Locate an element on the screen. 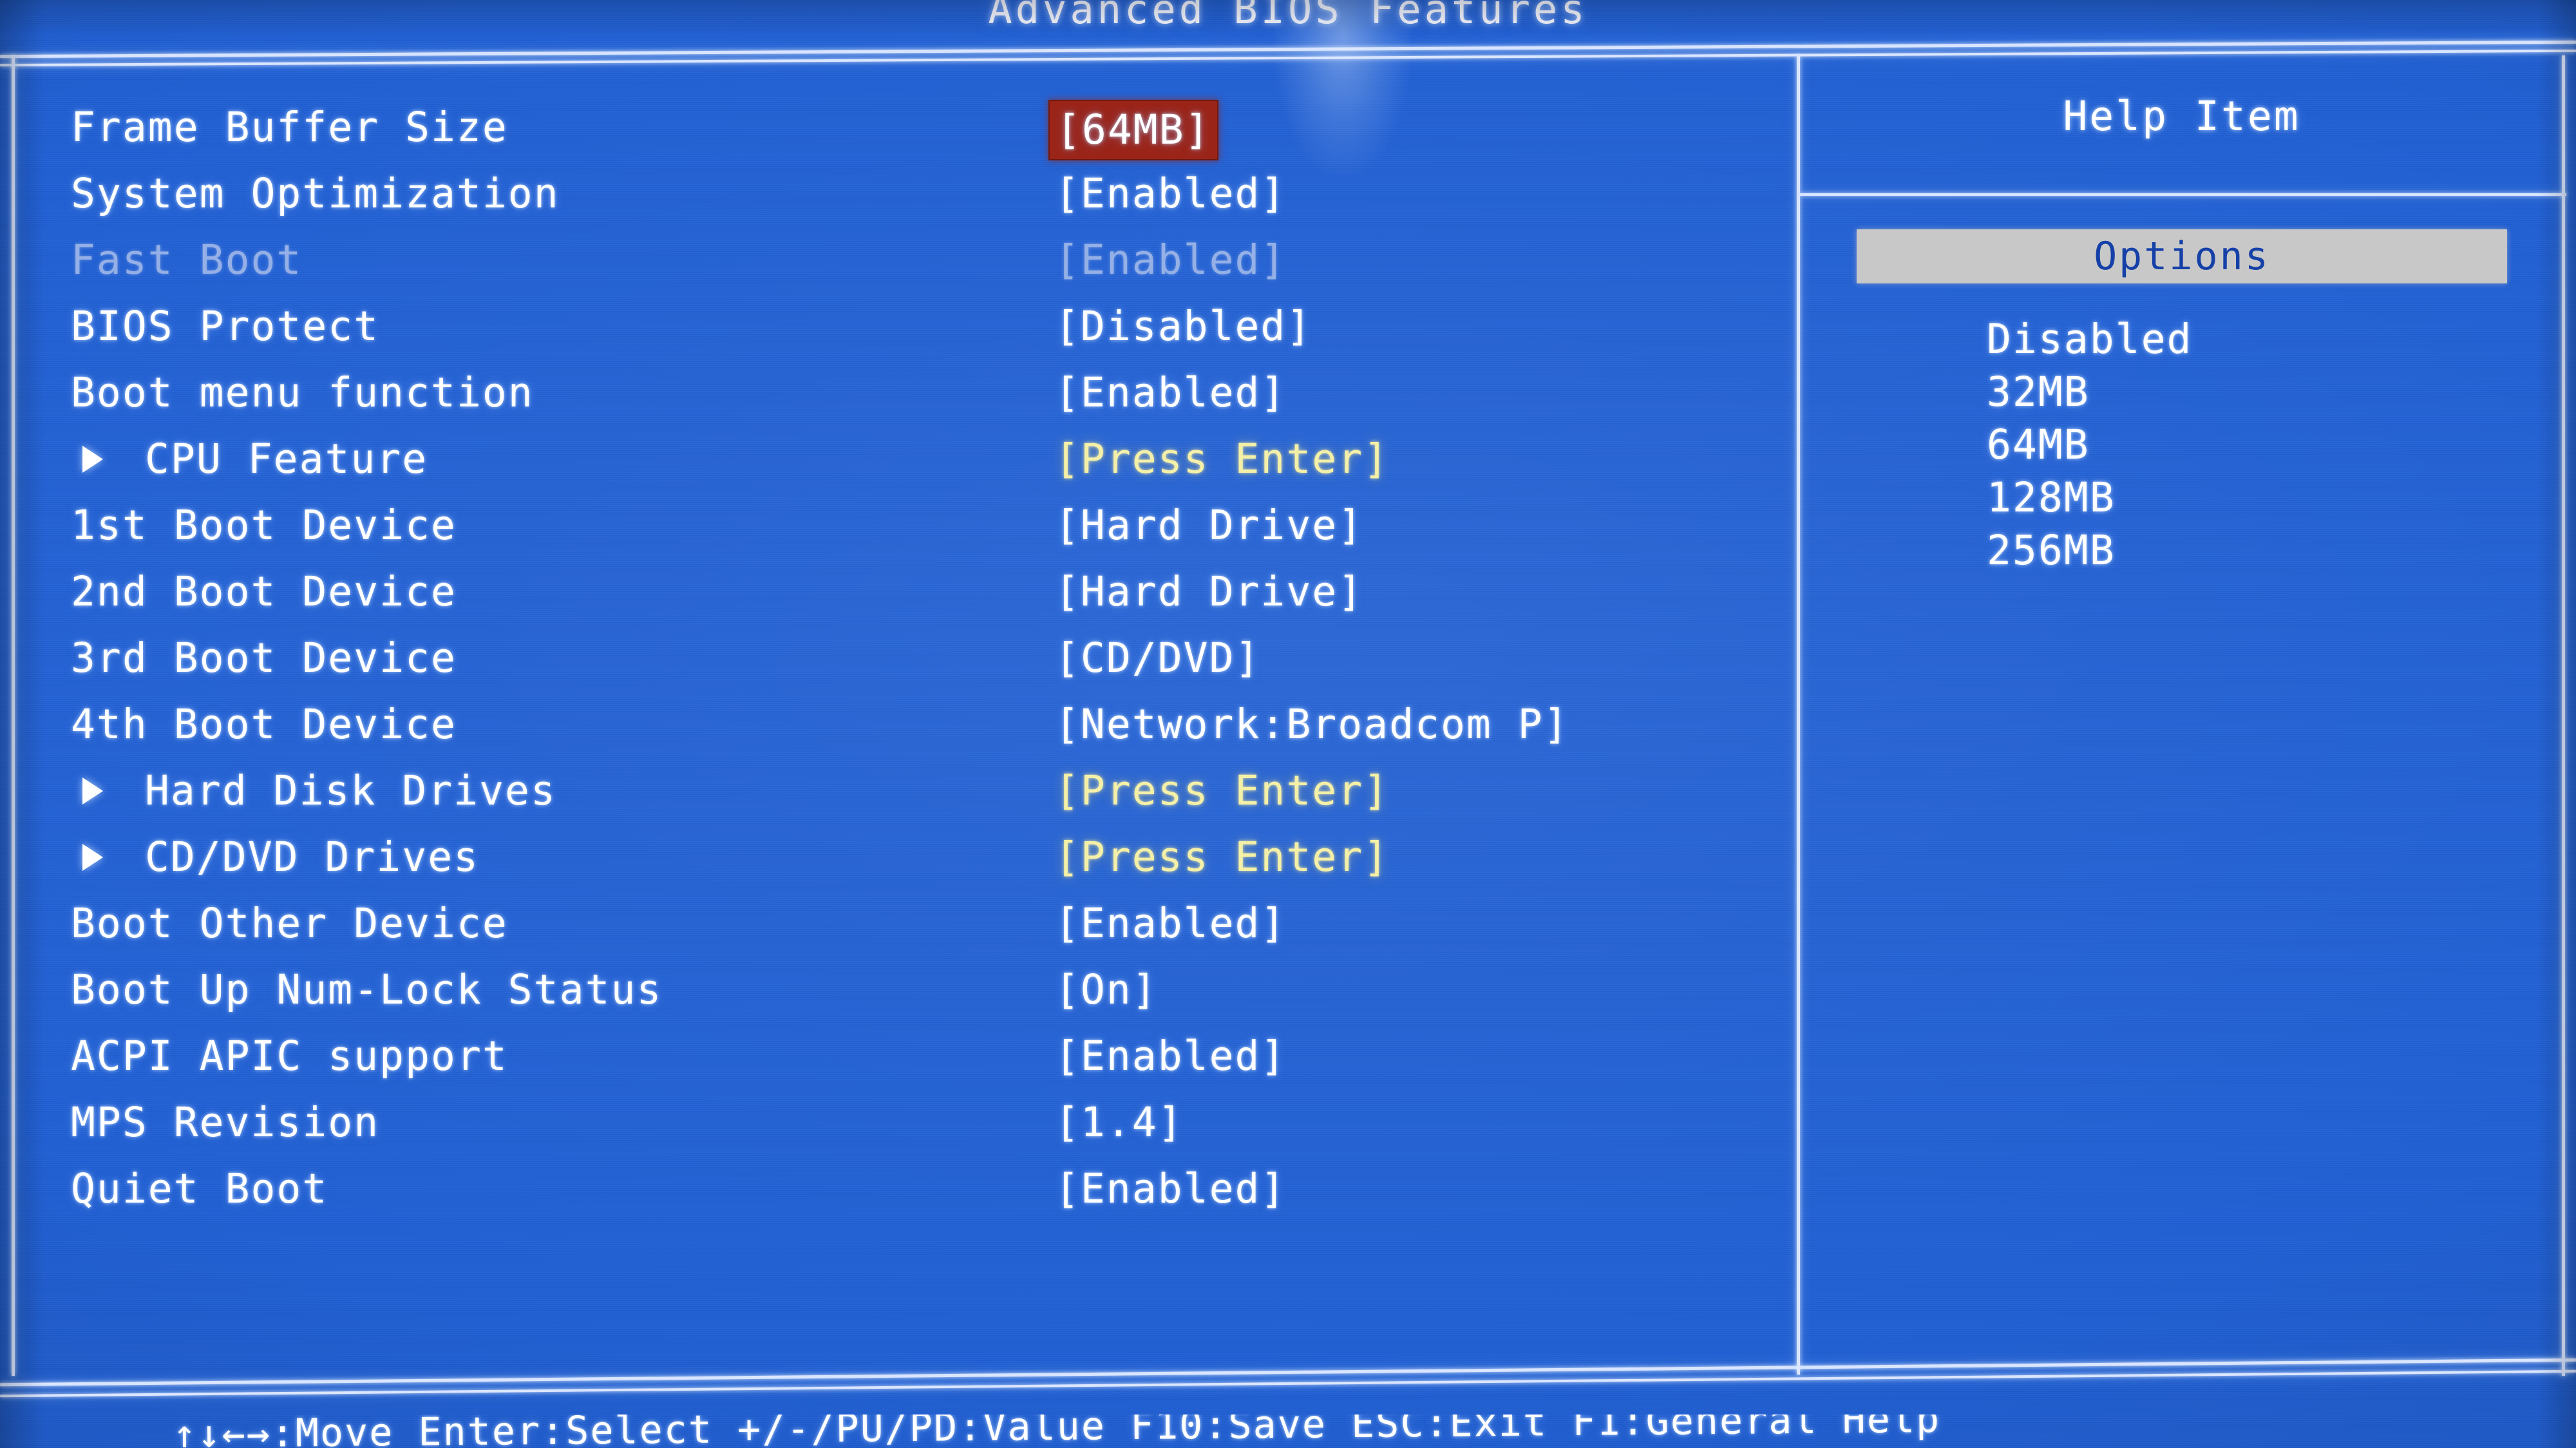  option-item: Disabled is located at coordinates (2270, 339).